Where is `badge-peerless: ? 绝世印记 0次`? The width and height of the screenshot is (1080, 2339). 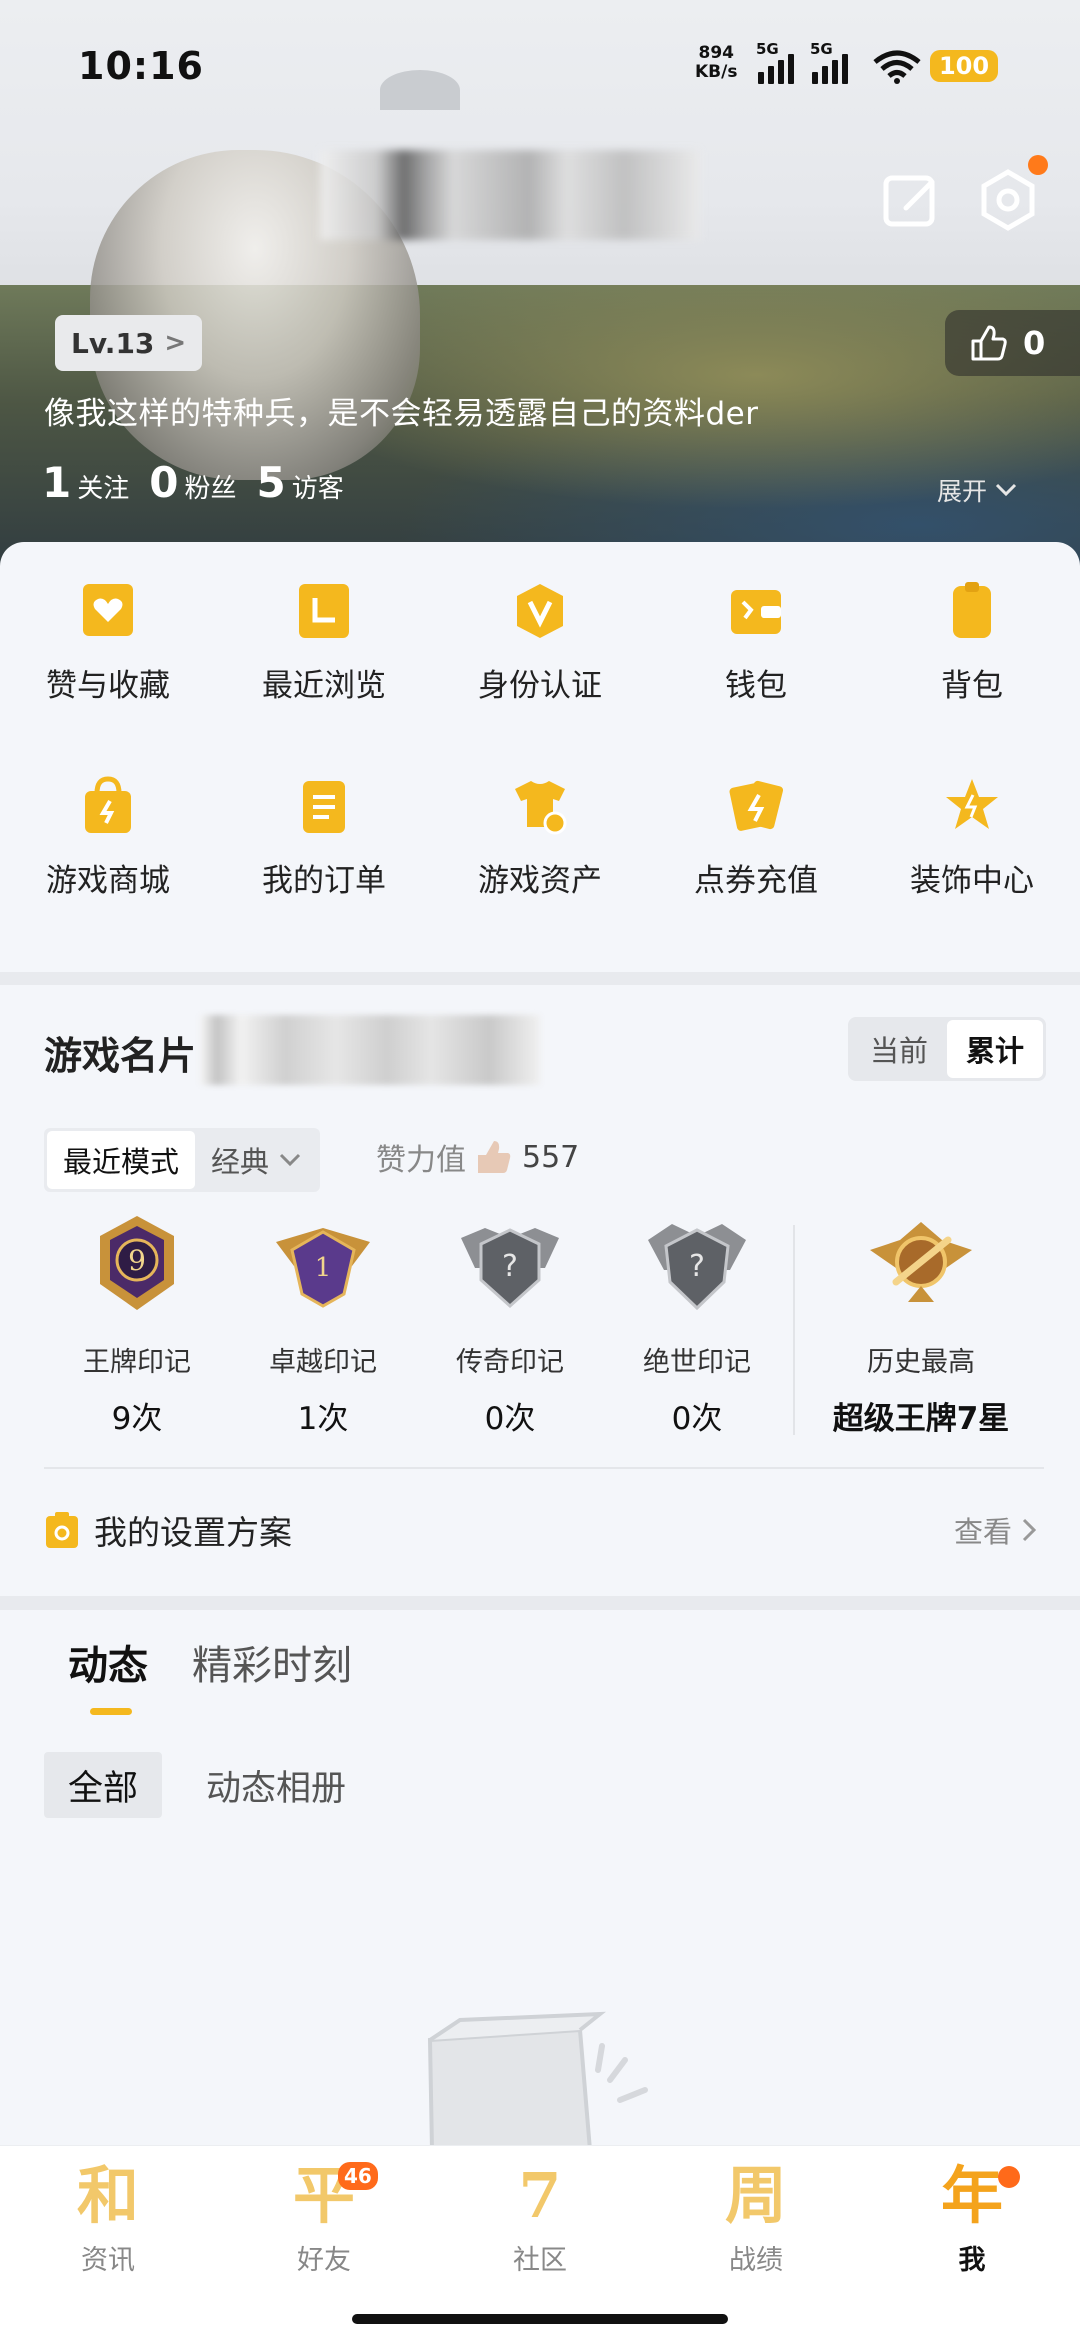 badge-peerless: ? 绝世印记 0次 is located at coordinates (697, 1324).